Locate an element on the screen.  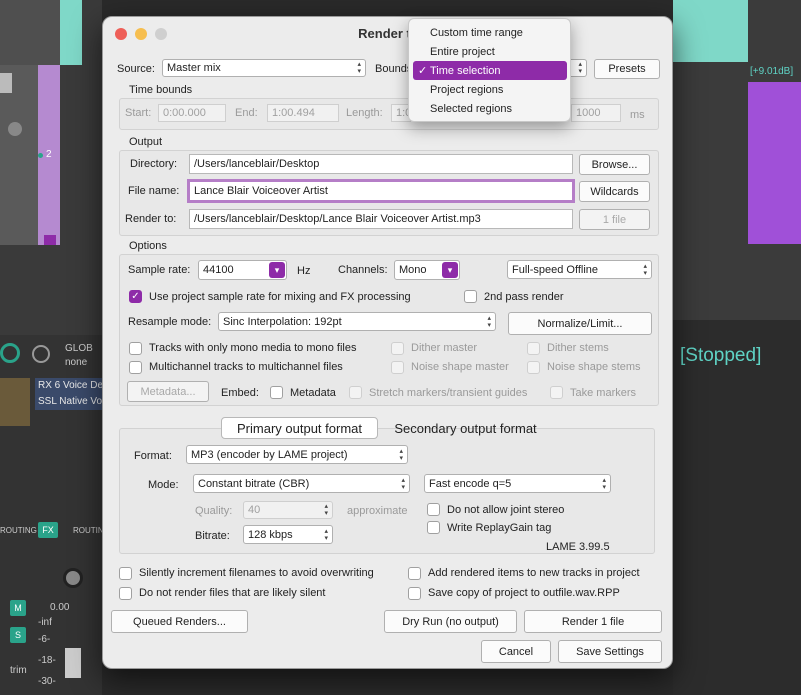
render-button: Render 1 file is located at coordinates (593, 621).